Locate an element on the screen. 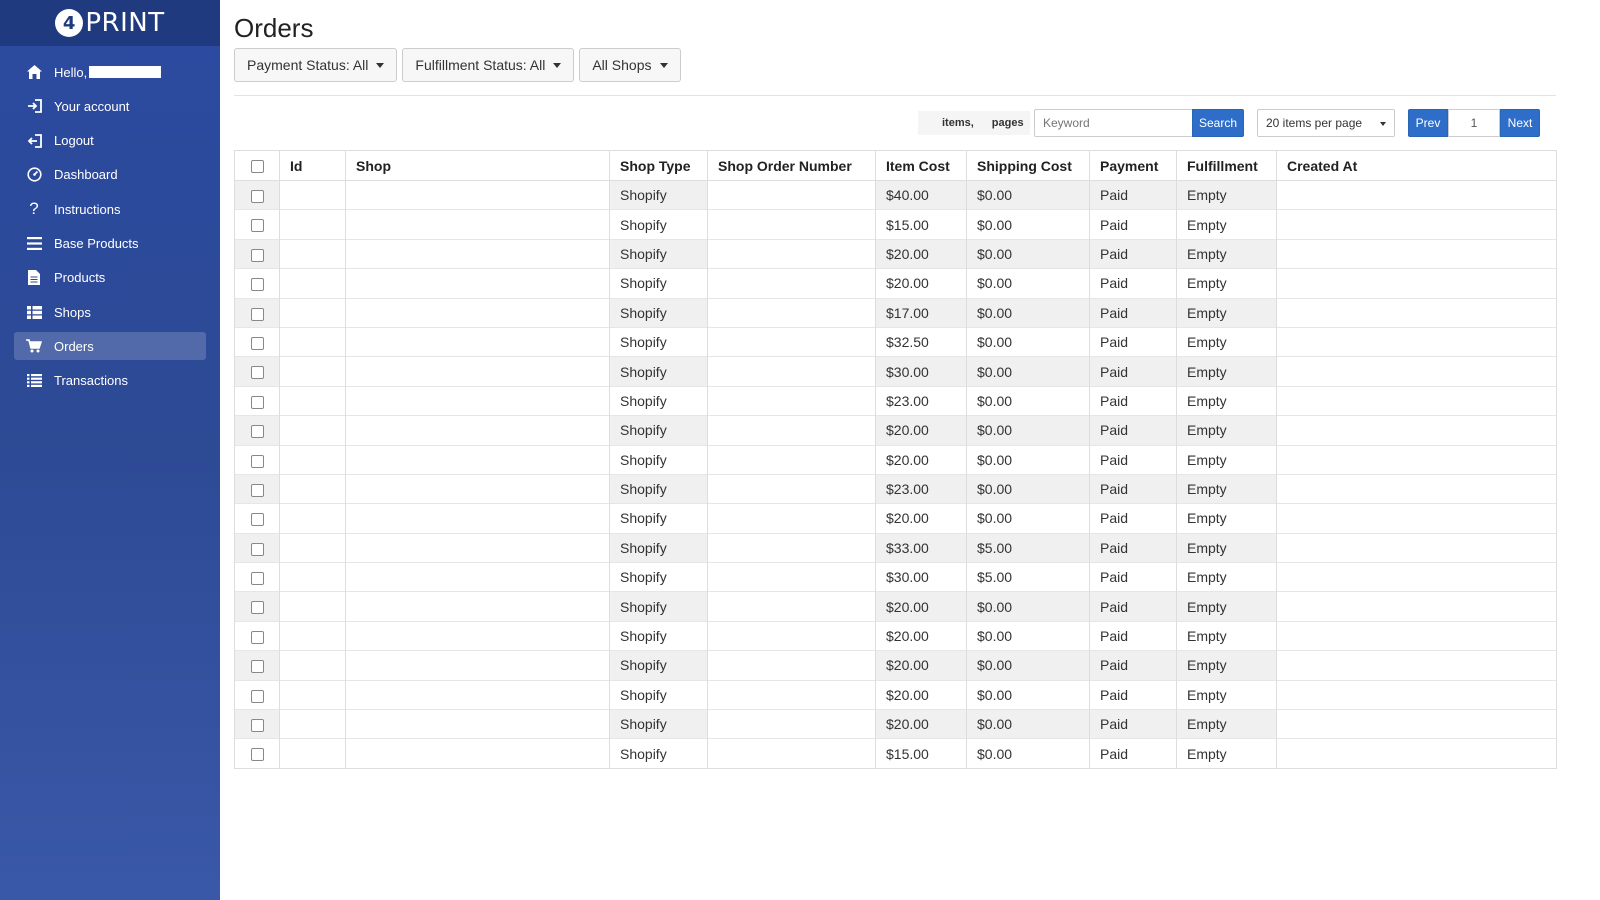 The height and width of the screenshot is (900, 1600). search-input is located at coordinates (1113, 123).